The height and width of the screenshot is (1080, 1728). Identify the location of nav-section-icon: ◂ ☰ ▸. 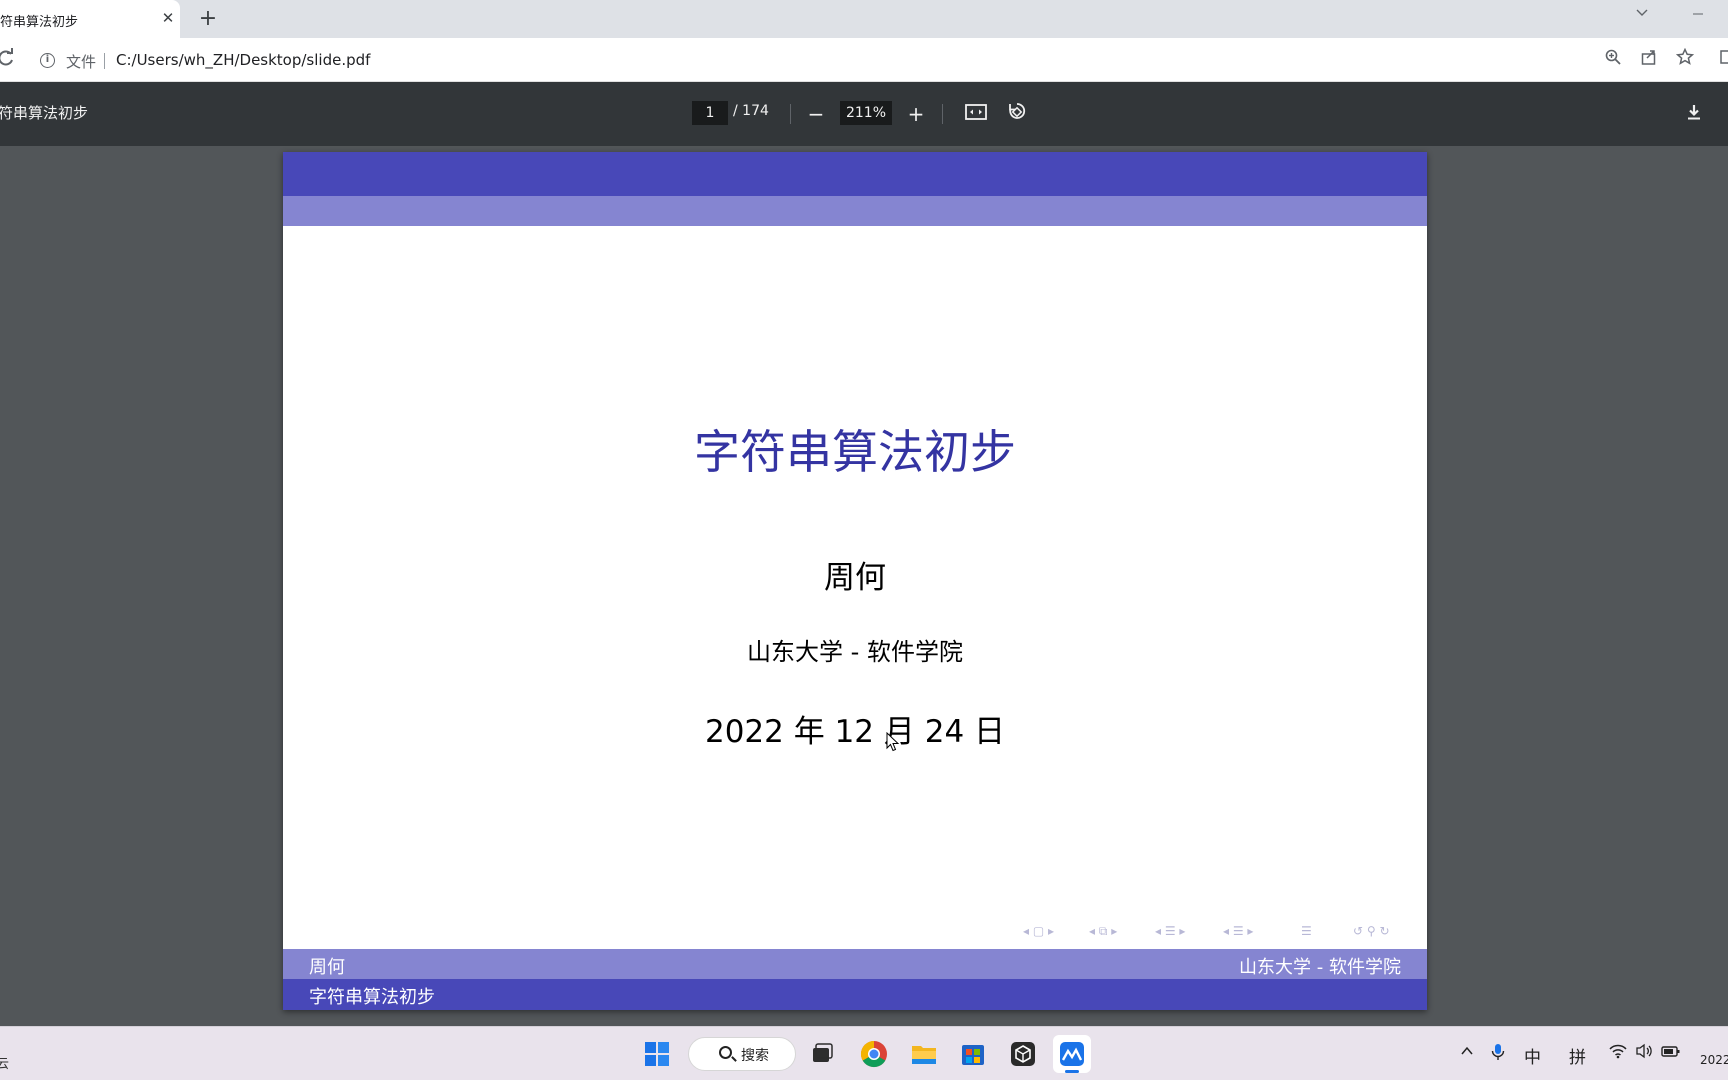
(1170, 931).